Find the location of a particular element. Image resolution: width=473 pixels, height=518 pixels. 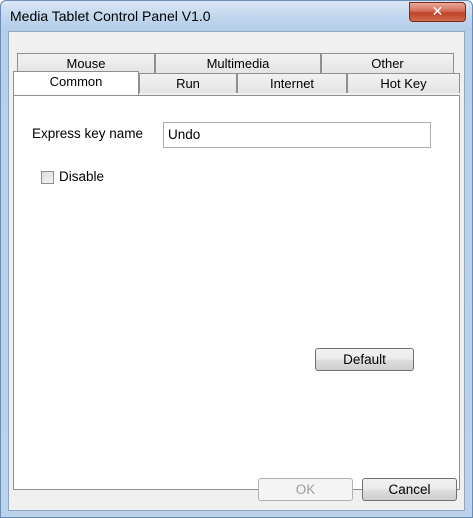

ok-button: OK is located at coordinates (305, 489).